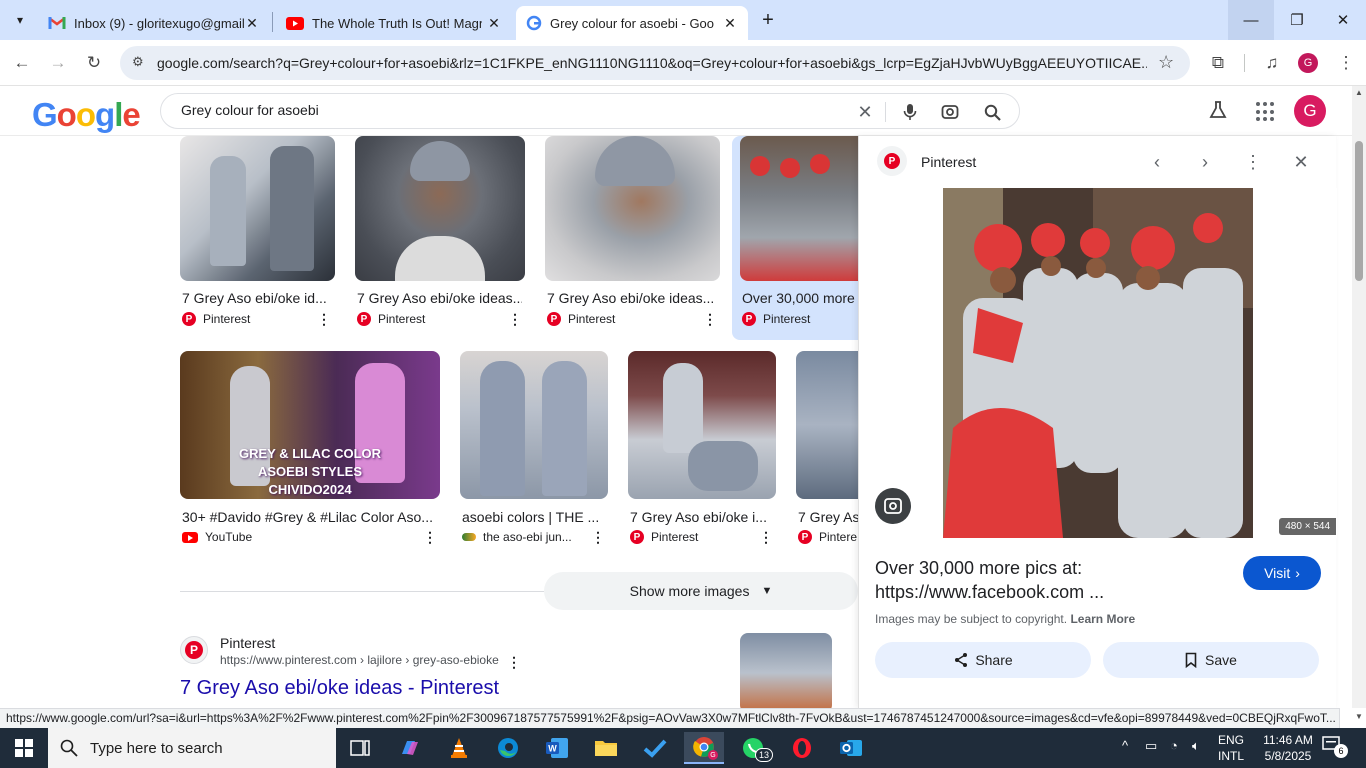  What do you see at coordinates (1359, 92) in the screenshot?
I see `scroll-up-arrow: ▲` at bounding box center [1359, 92].